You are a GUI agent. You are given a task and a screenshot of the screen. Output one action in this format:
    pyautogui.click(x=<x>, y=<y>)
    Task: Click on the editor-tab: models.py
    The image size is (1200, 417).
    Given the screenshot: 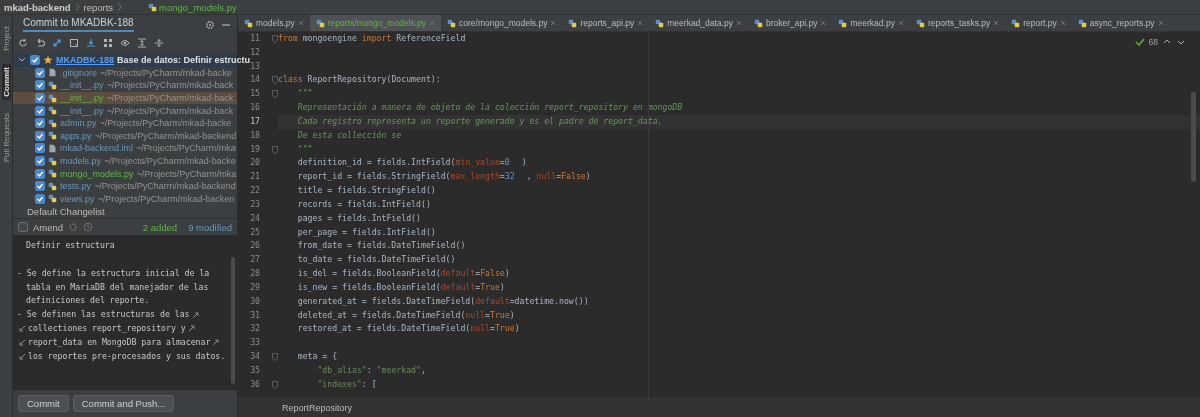 What is the action you would take?
    pyautogui.click(x=274, y=23)
    